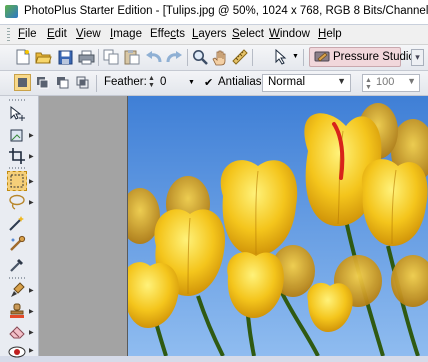  What do you see at coordinates (191, 82) in the screenshot?
I see `feather-dropdown-arrow: ▼` at bounding box center [191, 82].